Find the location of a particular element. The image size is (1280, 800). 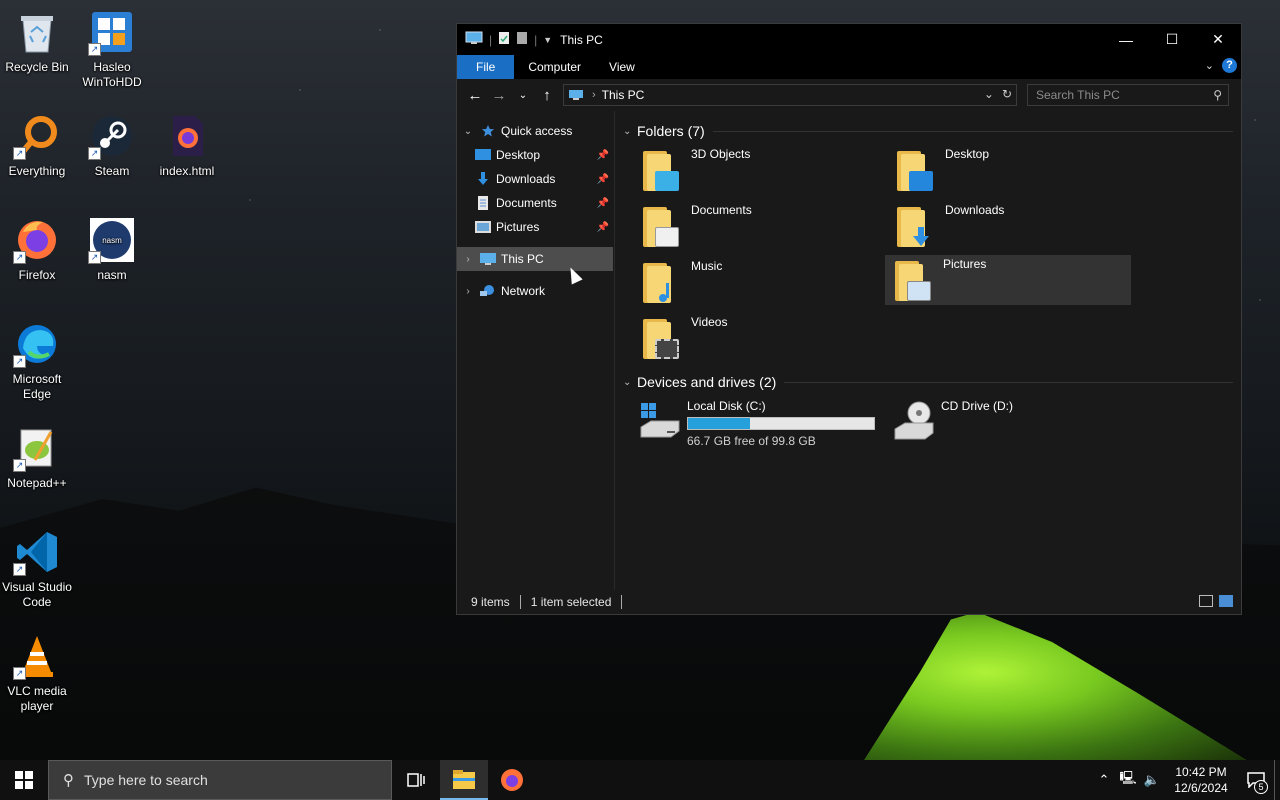

folder-name: 3D Objects is located at coordinates (721, 154).